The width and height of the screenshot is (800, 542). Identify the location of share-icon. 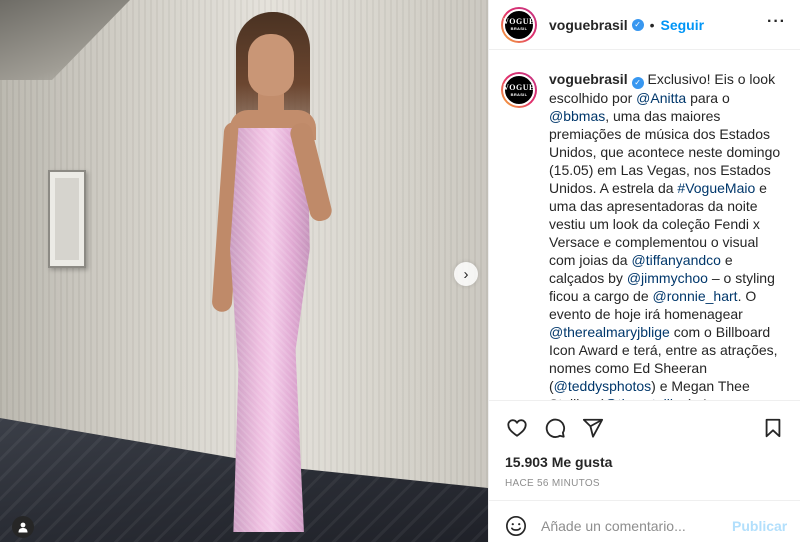
(593, 428).